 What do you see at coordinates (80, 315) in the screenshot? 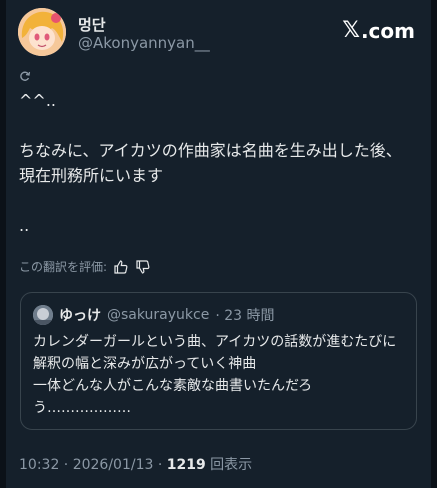
I see `quoted-display-name: ゆっけ` at bounding box center [80, 315].